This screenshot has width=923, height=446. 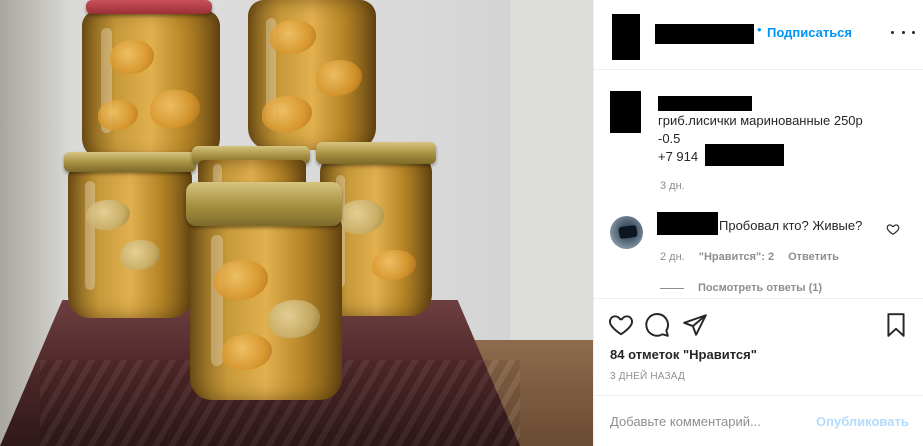 I want to click on caption-author-redacted, so click(x=705, y=103).